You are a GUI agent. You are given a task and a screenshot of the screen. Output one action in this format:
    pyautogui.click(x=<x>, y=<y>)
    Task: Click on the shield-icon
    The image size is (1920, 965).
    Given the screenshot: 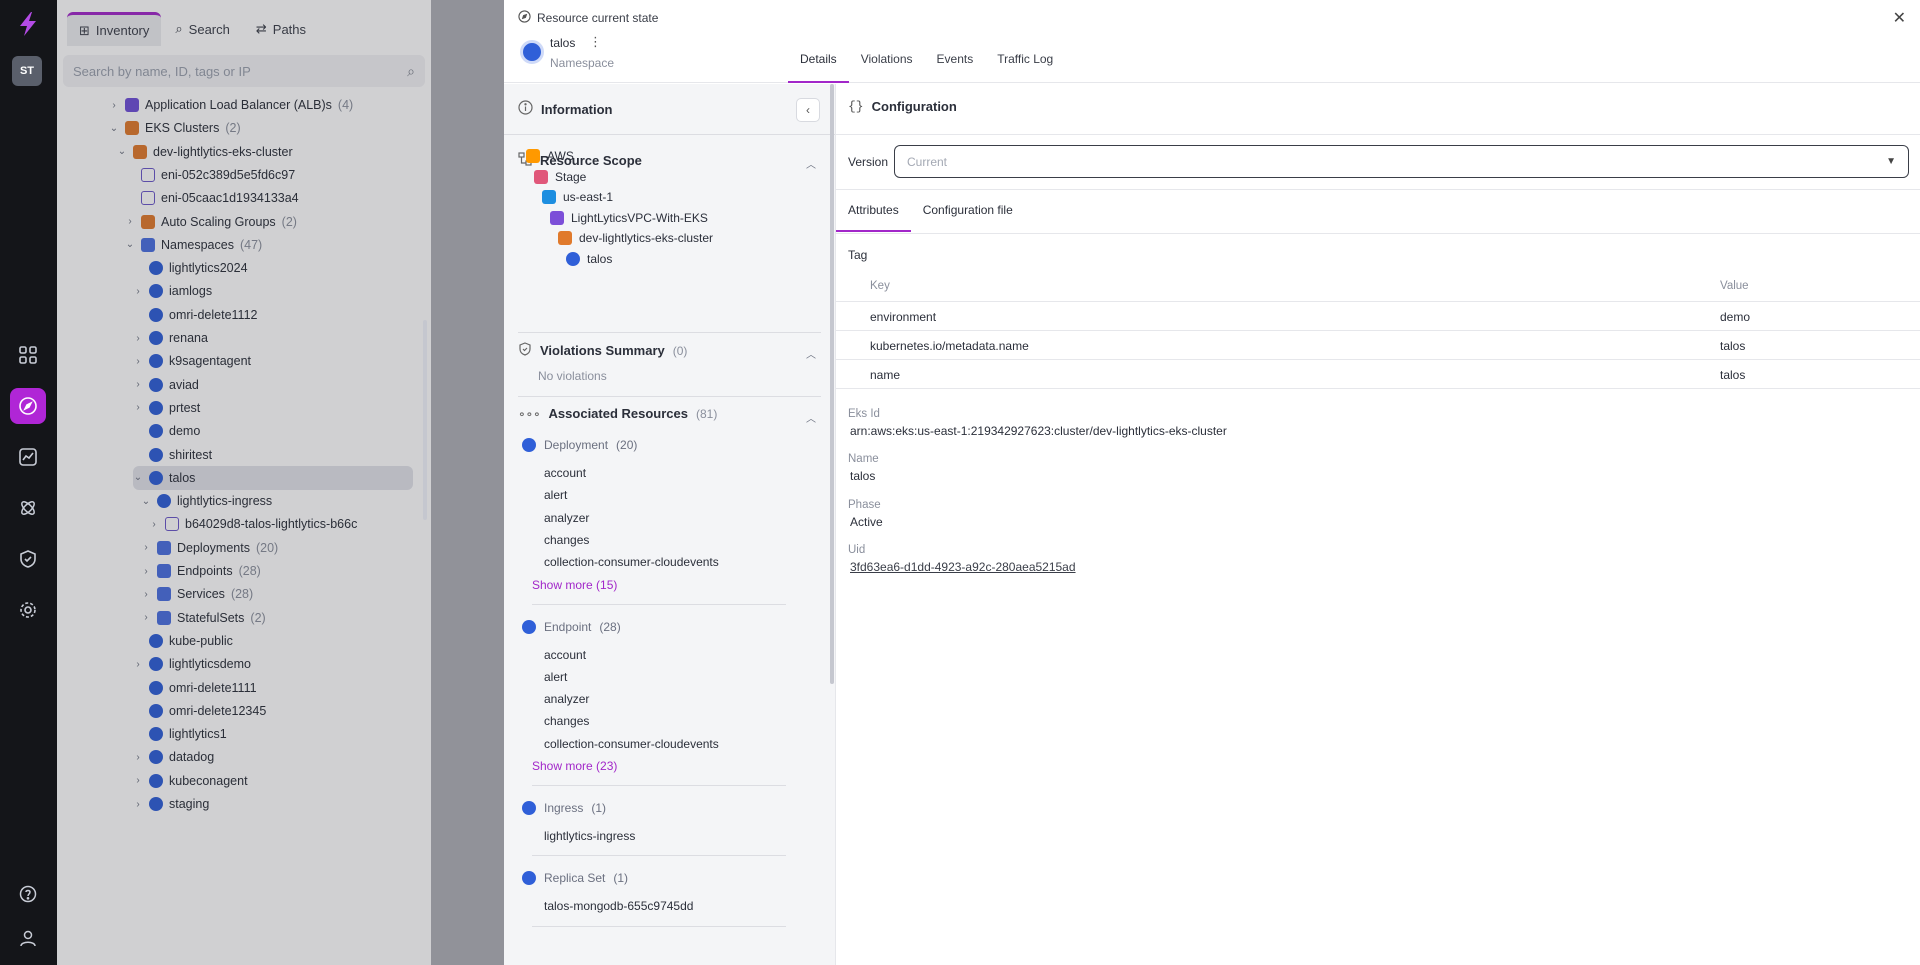 What is the action you would take?
    pyautogui.click(x=28, y=559)
    